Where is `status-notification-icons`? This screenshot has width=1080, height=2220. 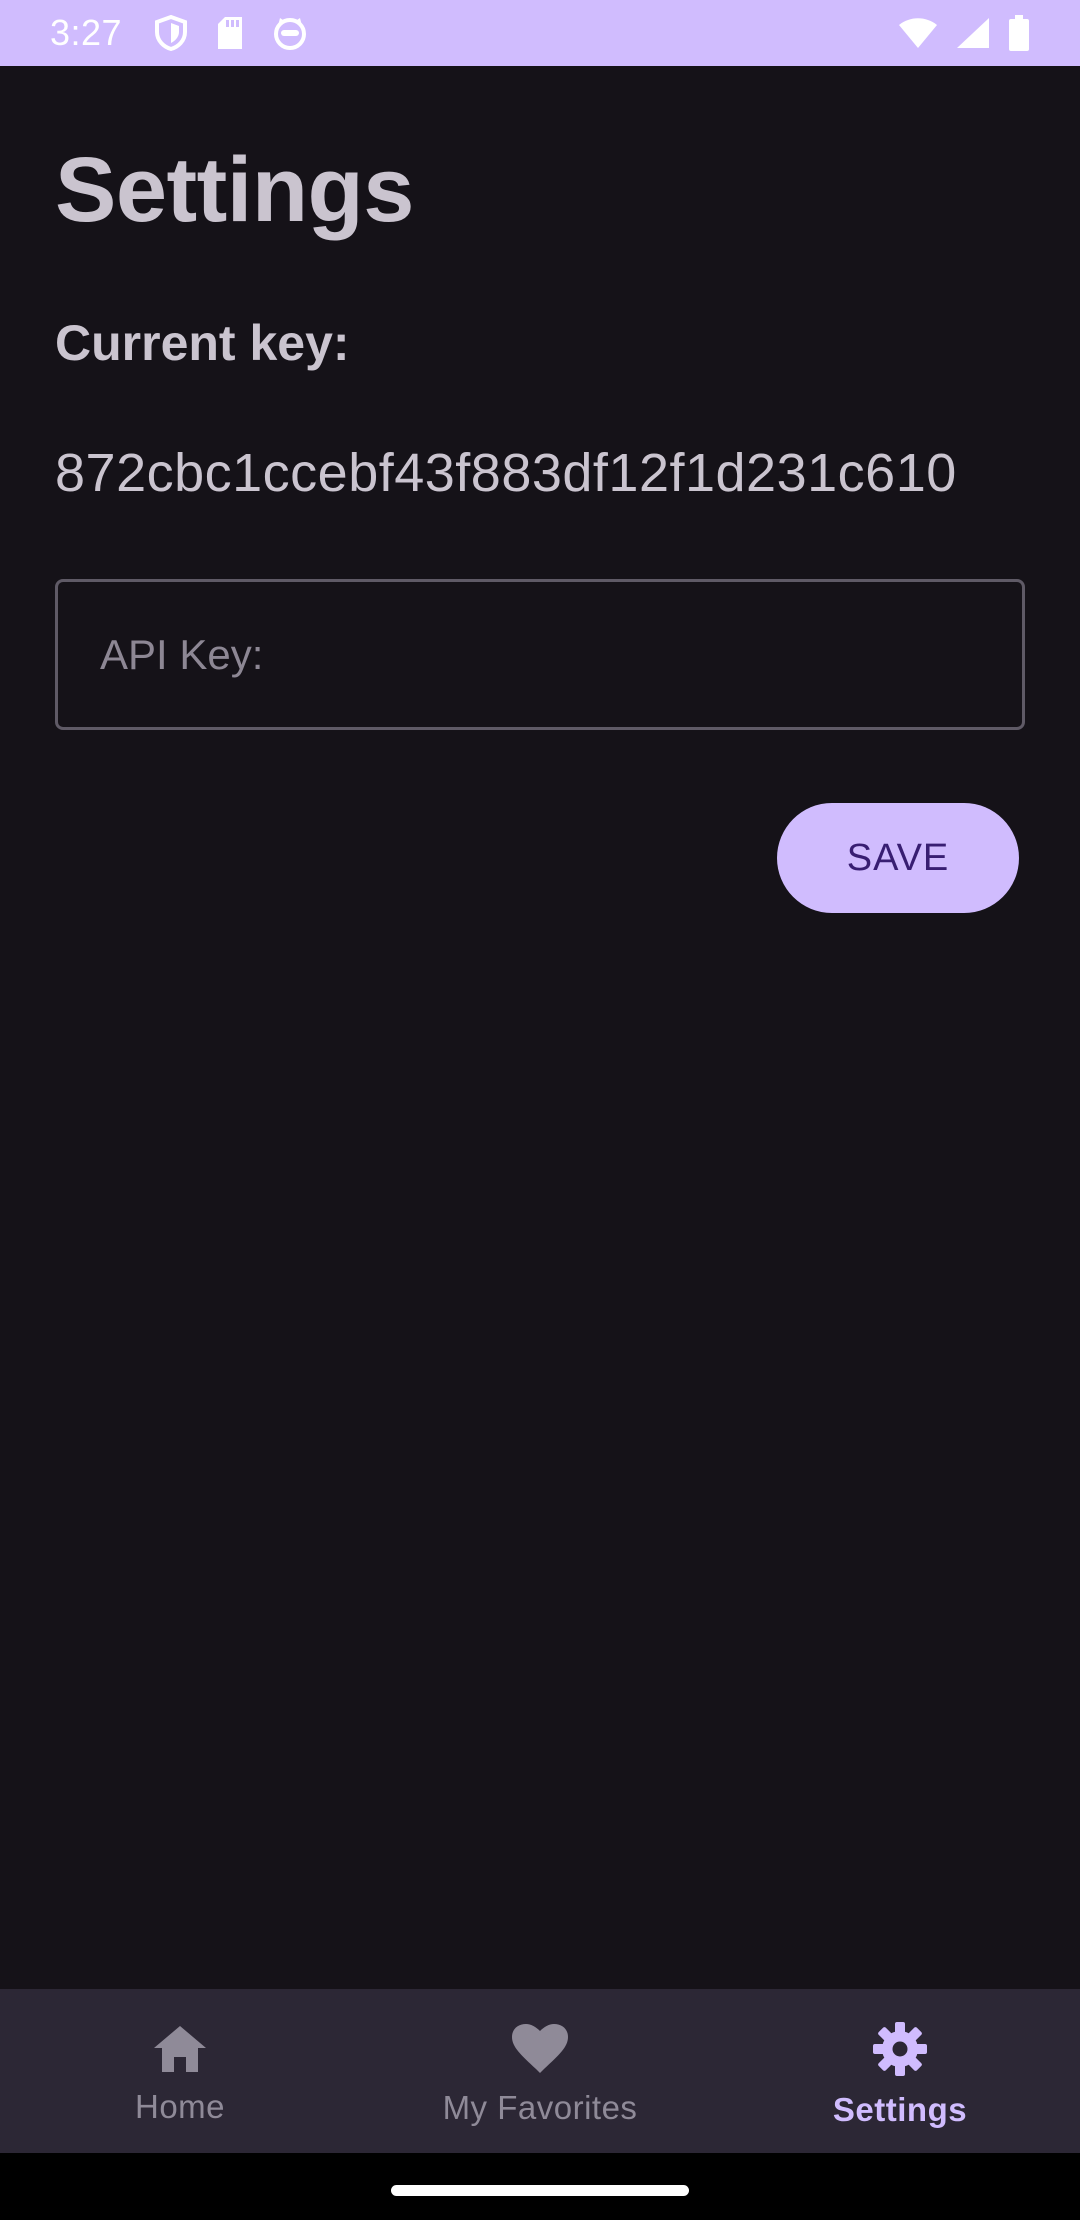
status-notification-icons is located at coordinates (231, 33).